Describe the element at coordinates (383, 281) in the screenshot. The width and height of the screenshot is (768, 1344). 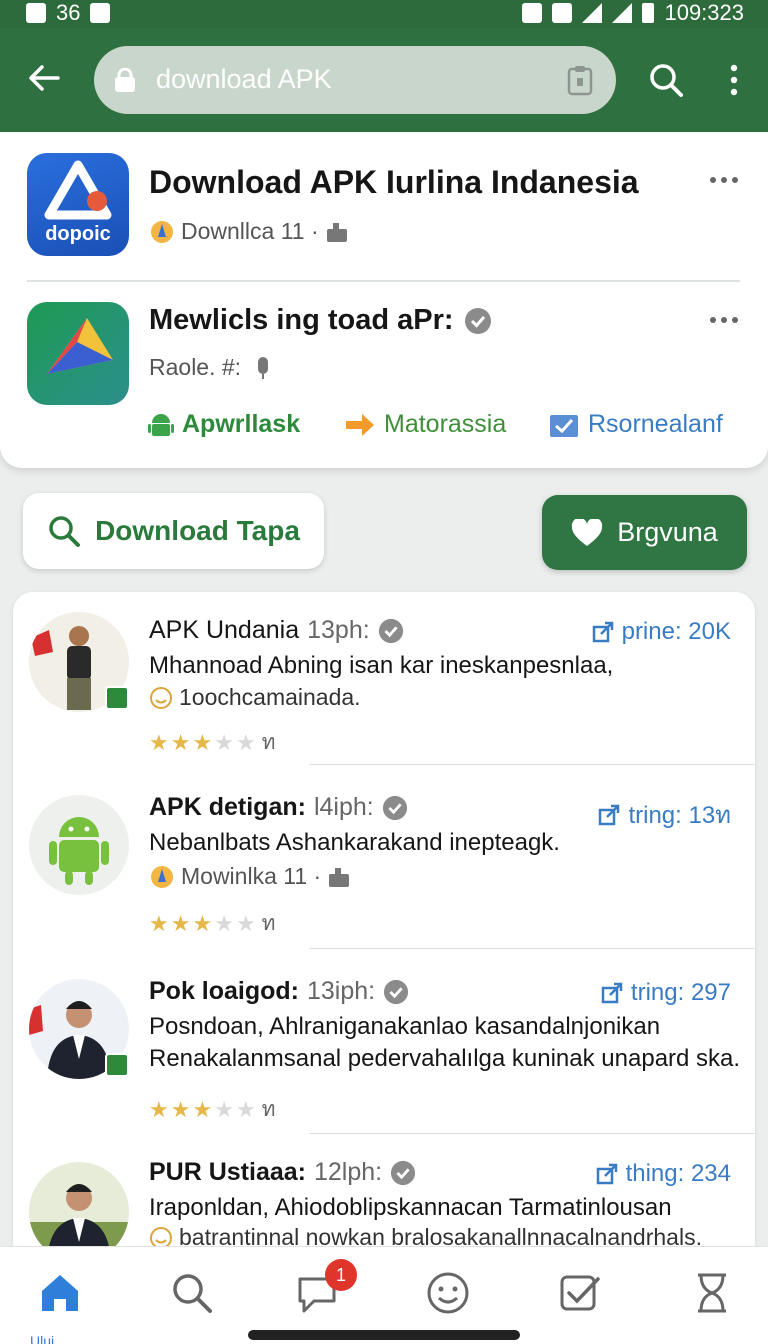
I see `divider` at that location.